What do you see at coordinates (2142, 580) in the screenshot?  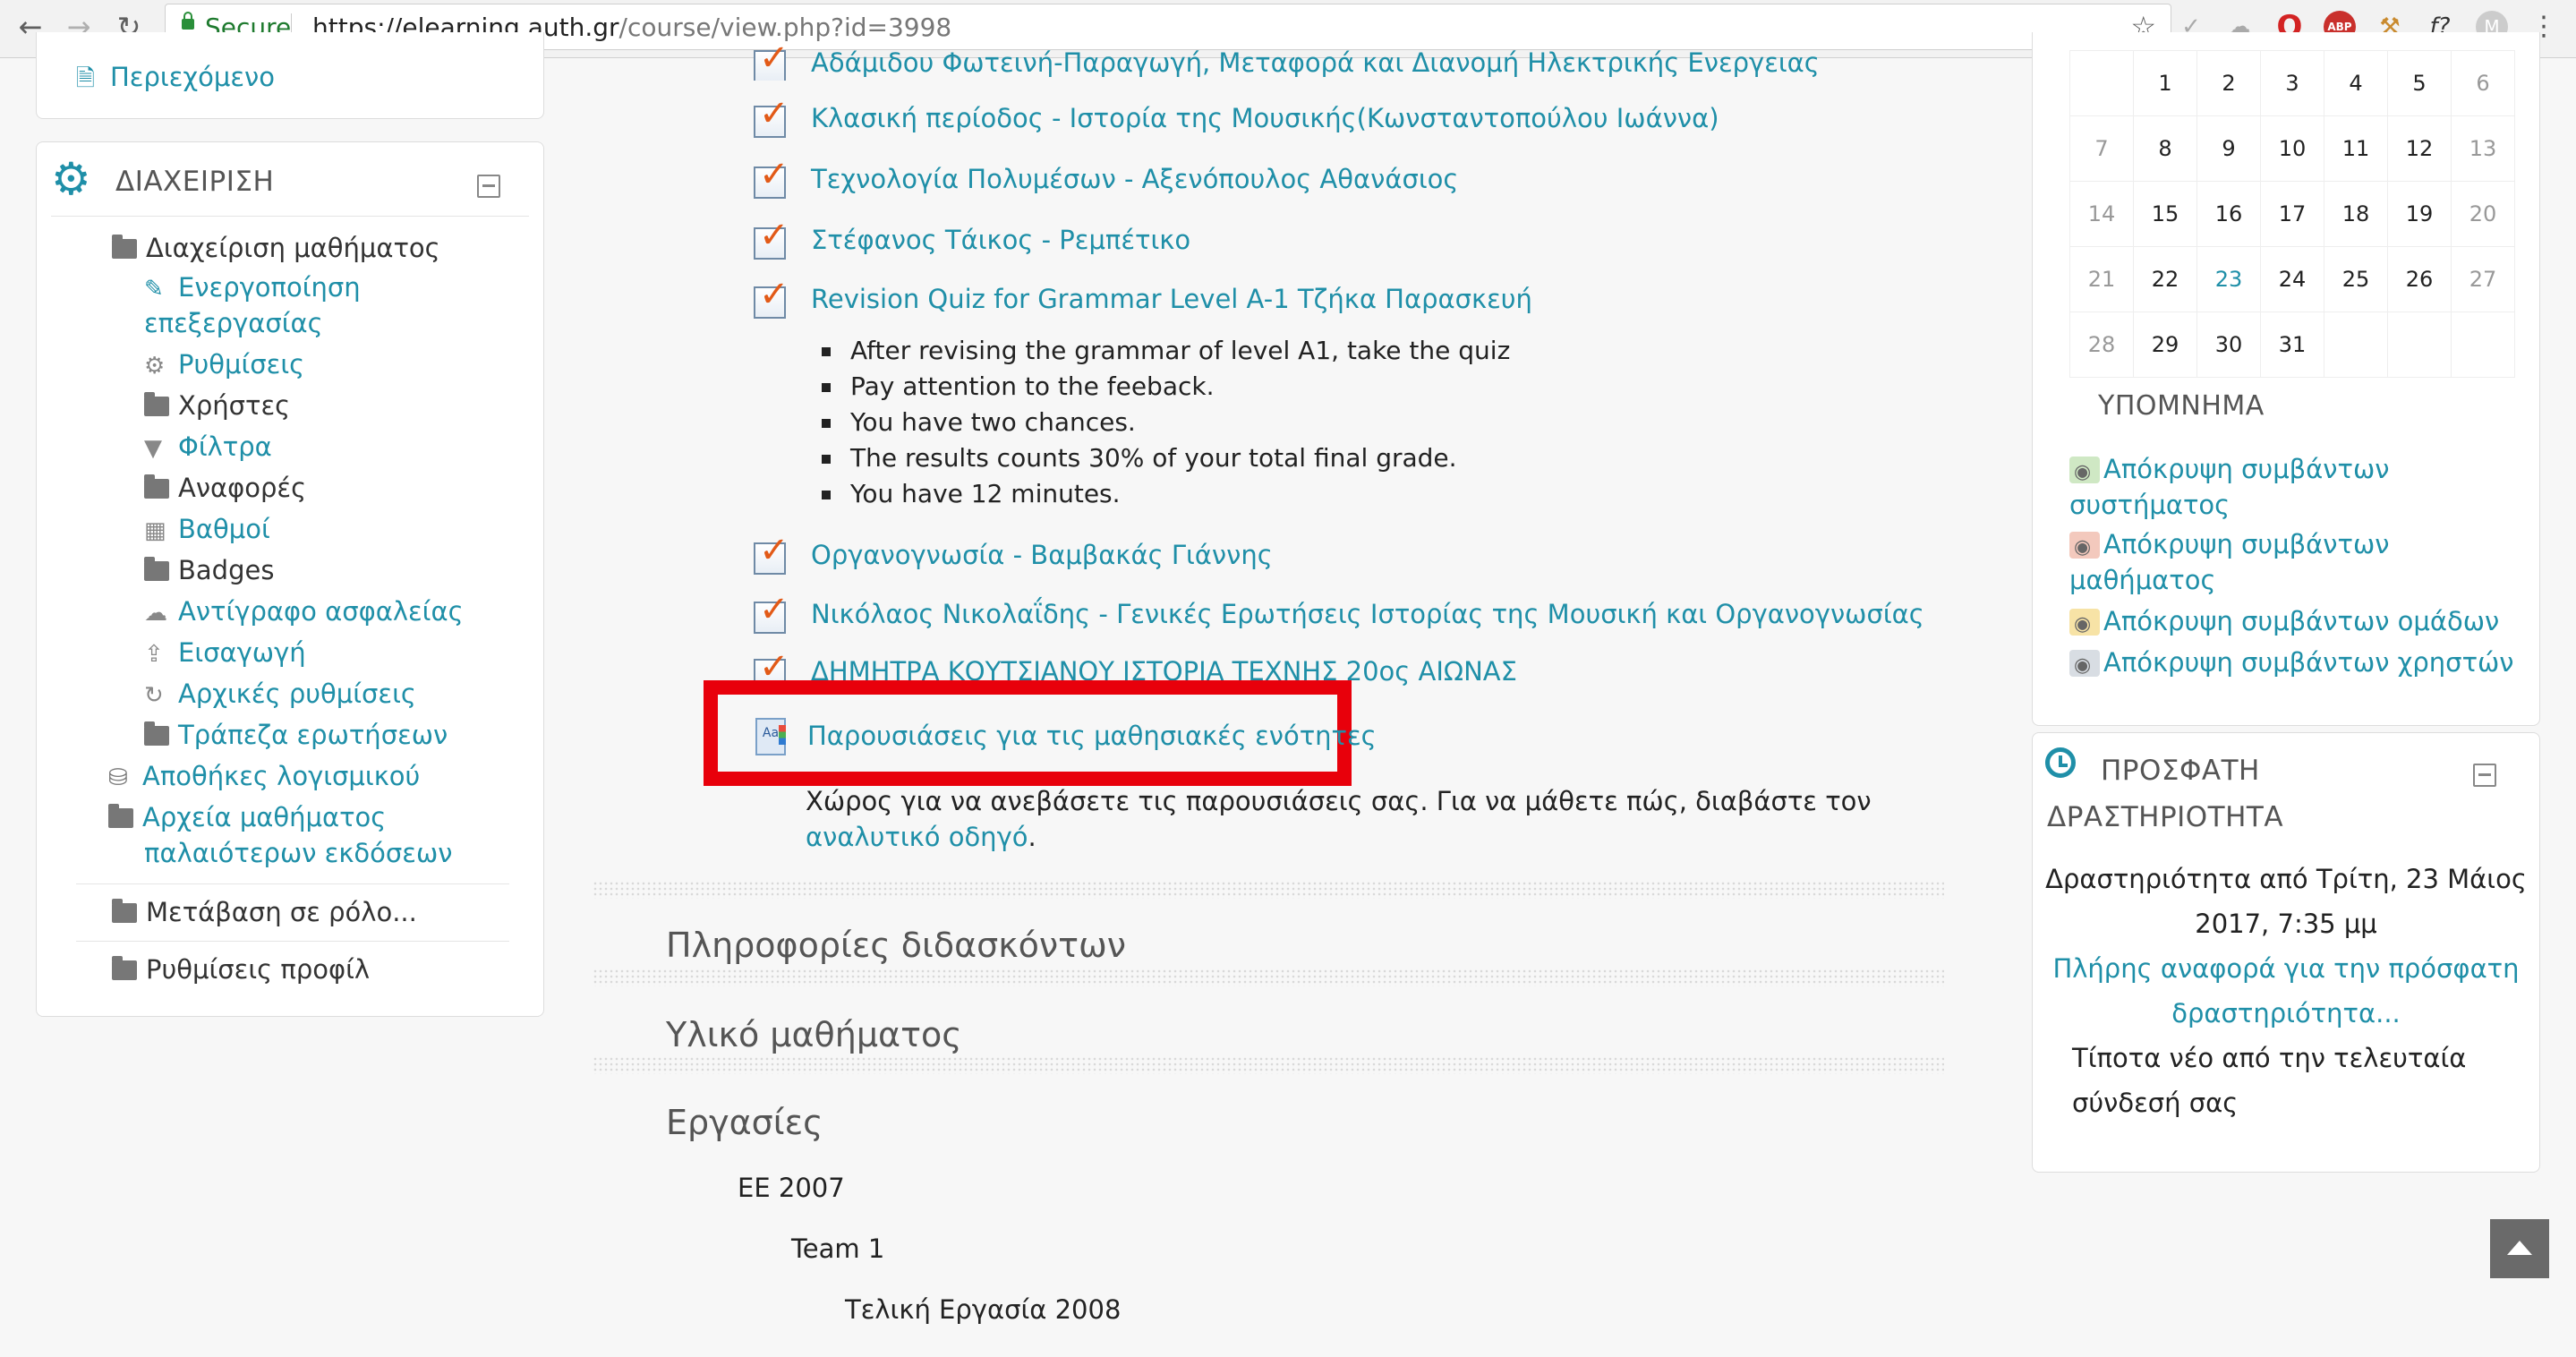 I see `legend-course-events-2: μαθήματος` at bounding box center [2142, 580].